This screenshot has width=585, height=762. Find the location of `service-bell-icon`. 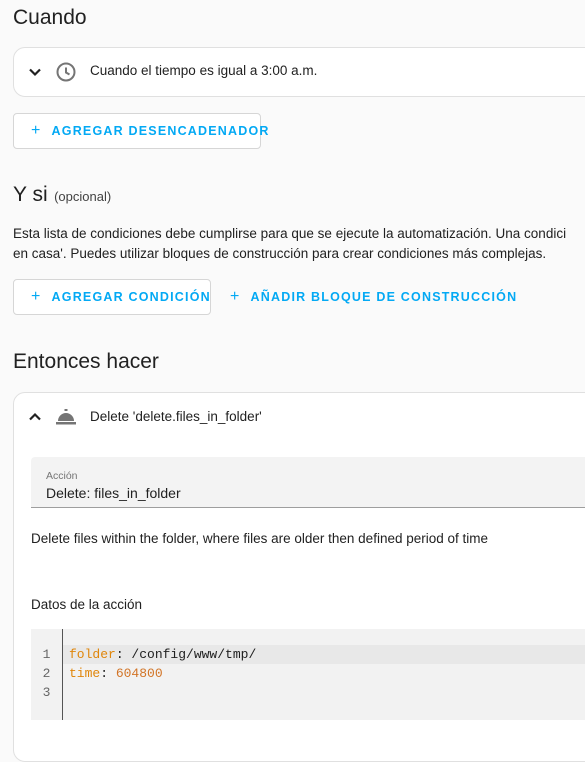

service-bell-icon is located at coordinates (66, 419).